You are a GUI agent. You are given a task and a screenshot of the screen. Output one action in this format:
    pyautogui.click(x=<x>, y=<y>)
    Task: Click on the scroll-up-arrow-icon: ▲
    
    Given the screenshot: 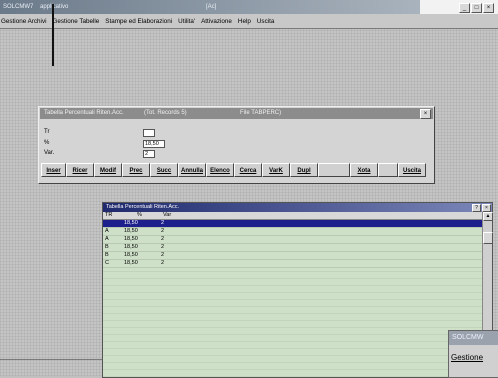 What is the action you would take?
    pyautogui.click(x=488, y=216)
    